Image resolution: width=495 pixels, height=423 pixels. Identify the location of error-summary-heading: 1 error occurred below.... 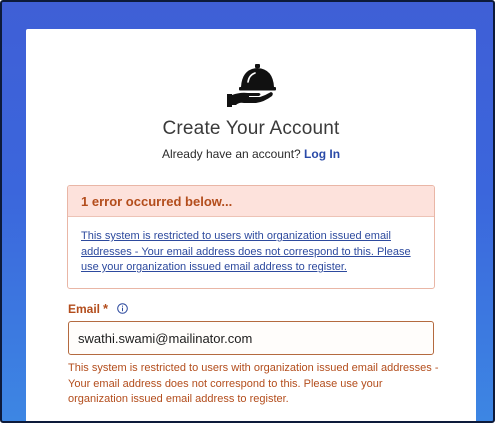
(251, 201).